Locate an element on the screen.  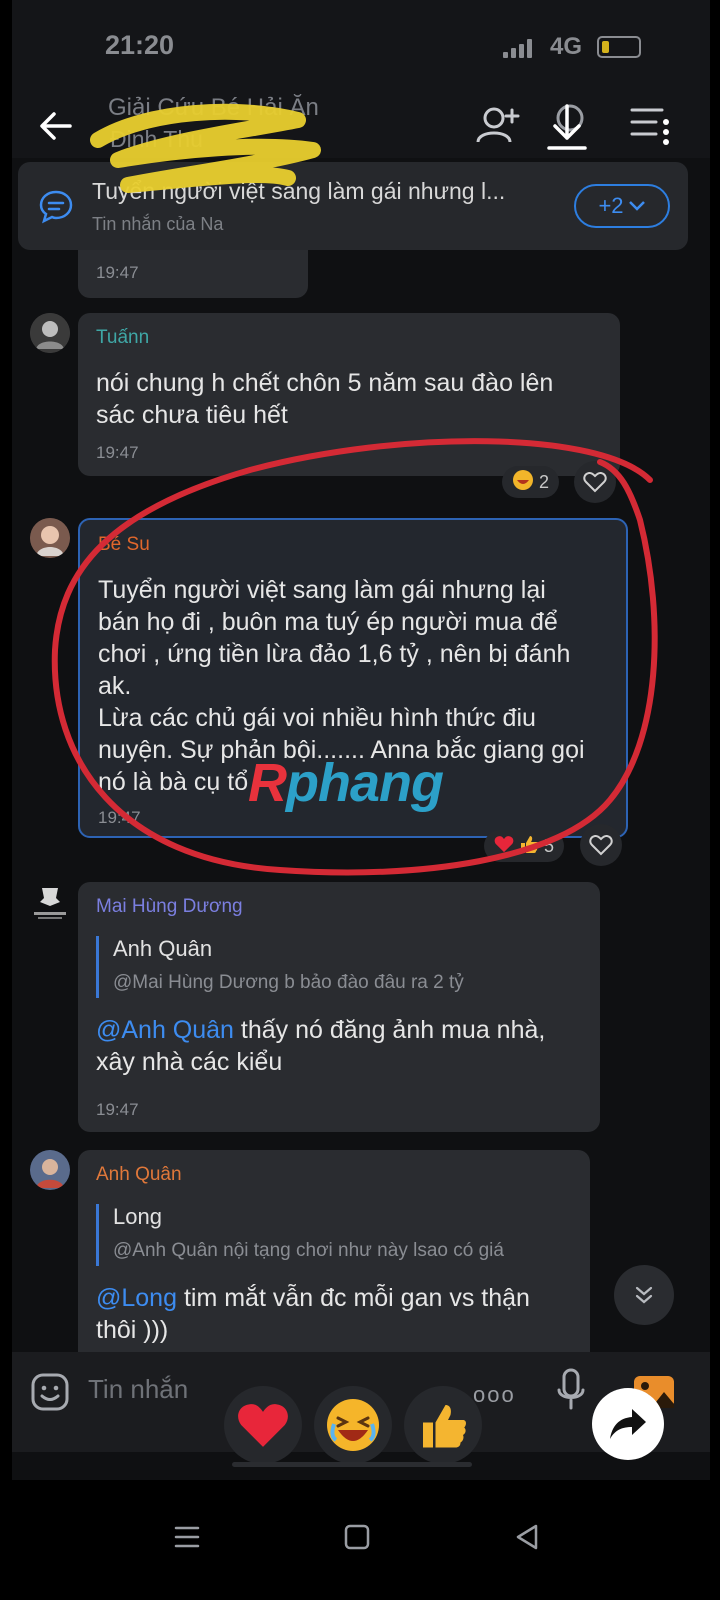
sender-name: Bé Su is located at coordinates (124, 545).